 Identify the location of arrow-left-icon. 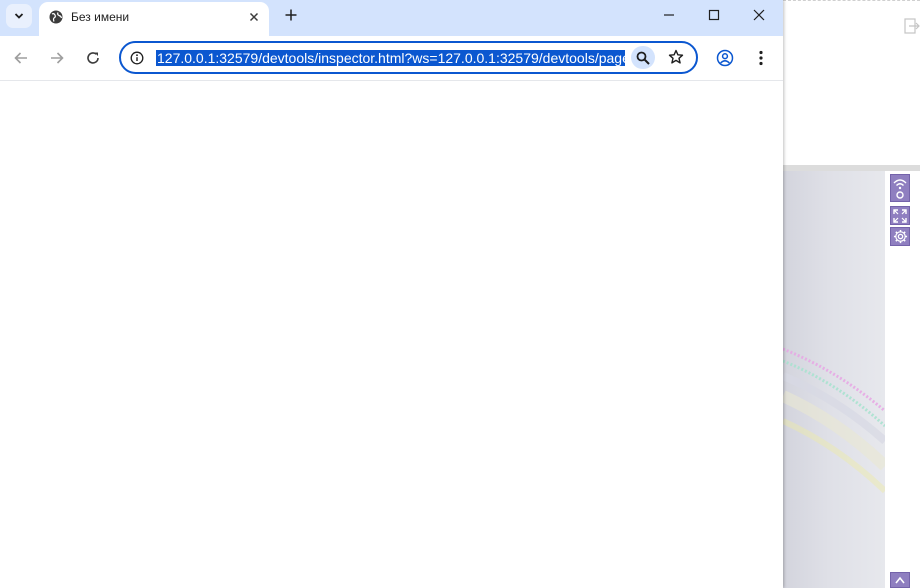
(20, 58).